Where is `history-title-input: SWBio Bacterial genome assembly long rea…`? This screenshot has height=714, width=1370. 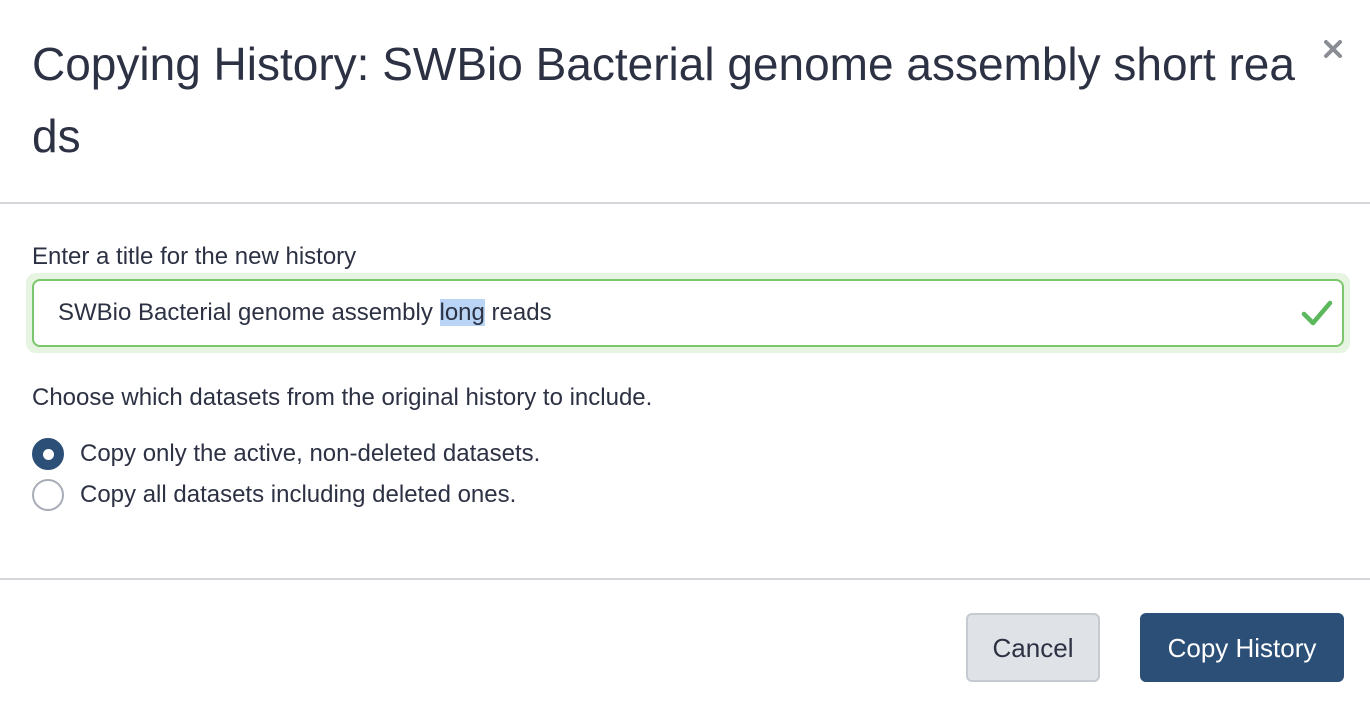
history-title-input: SWBio Bacterial genome assembly long rea… is located at coordinates (688, 313).